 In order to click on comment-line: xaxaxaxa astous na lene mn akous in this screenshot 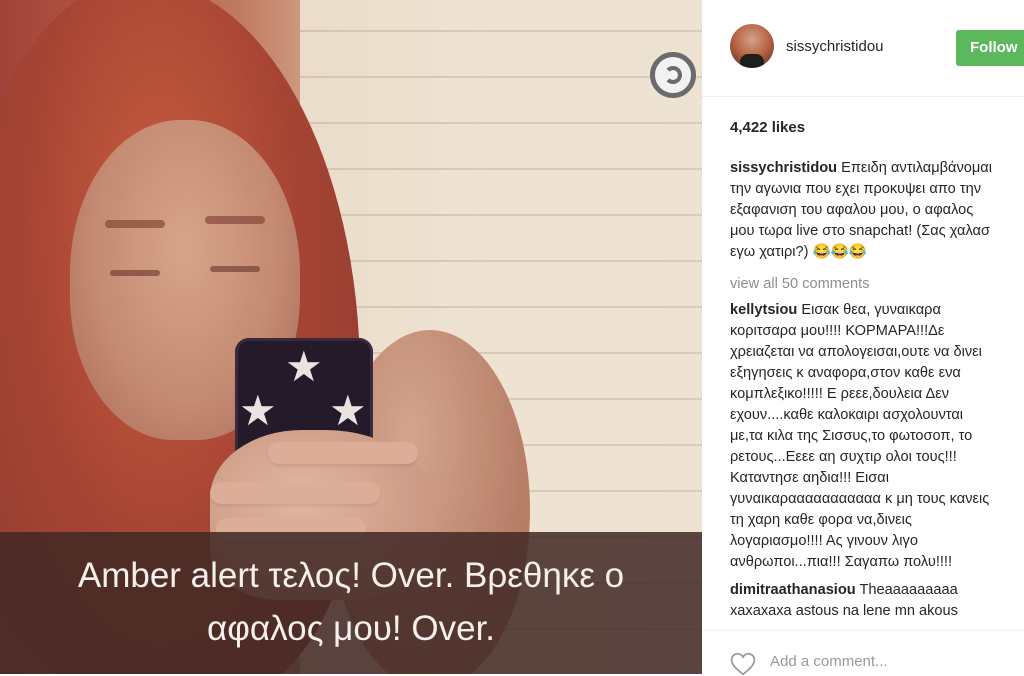, I will do `click(844, 611)`.